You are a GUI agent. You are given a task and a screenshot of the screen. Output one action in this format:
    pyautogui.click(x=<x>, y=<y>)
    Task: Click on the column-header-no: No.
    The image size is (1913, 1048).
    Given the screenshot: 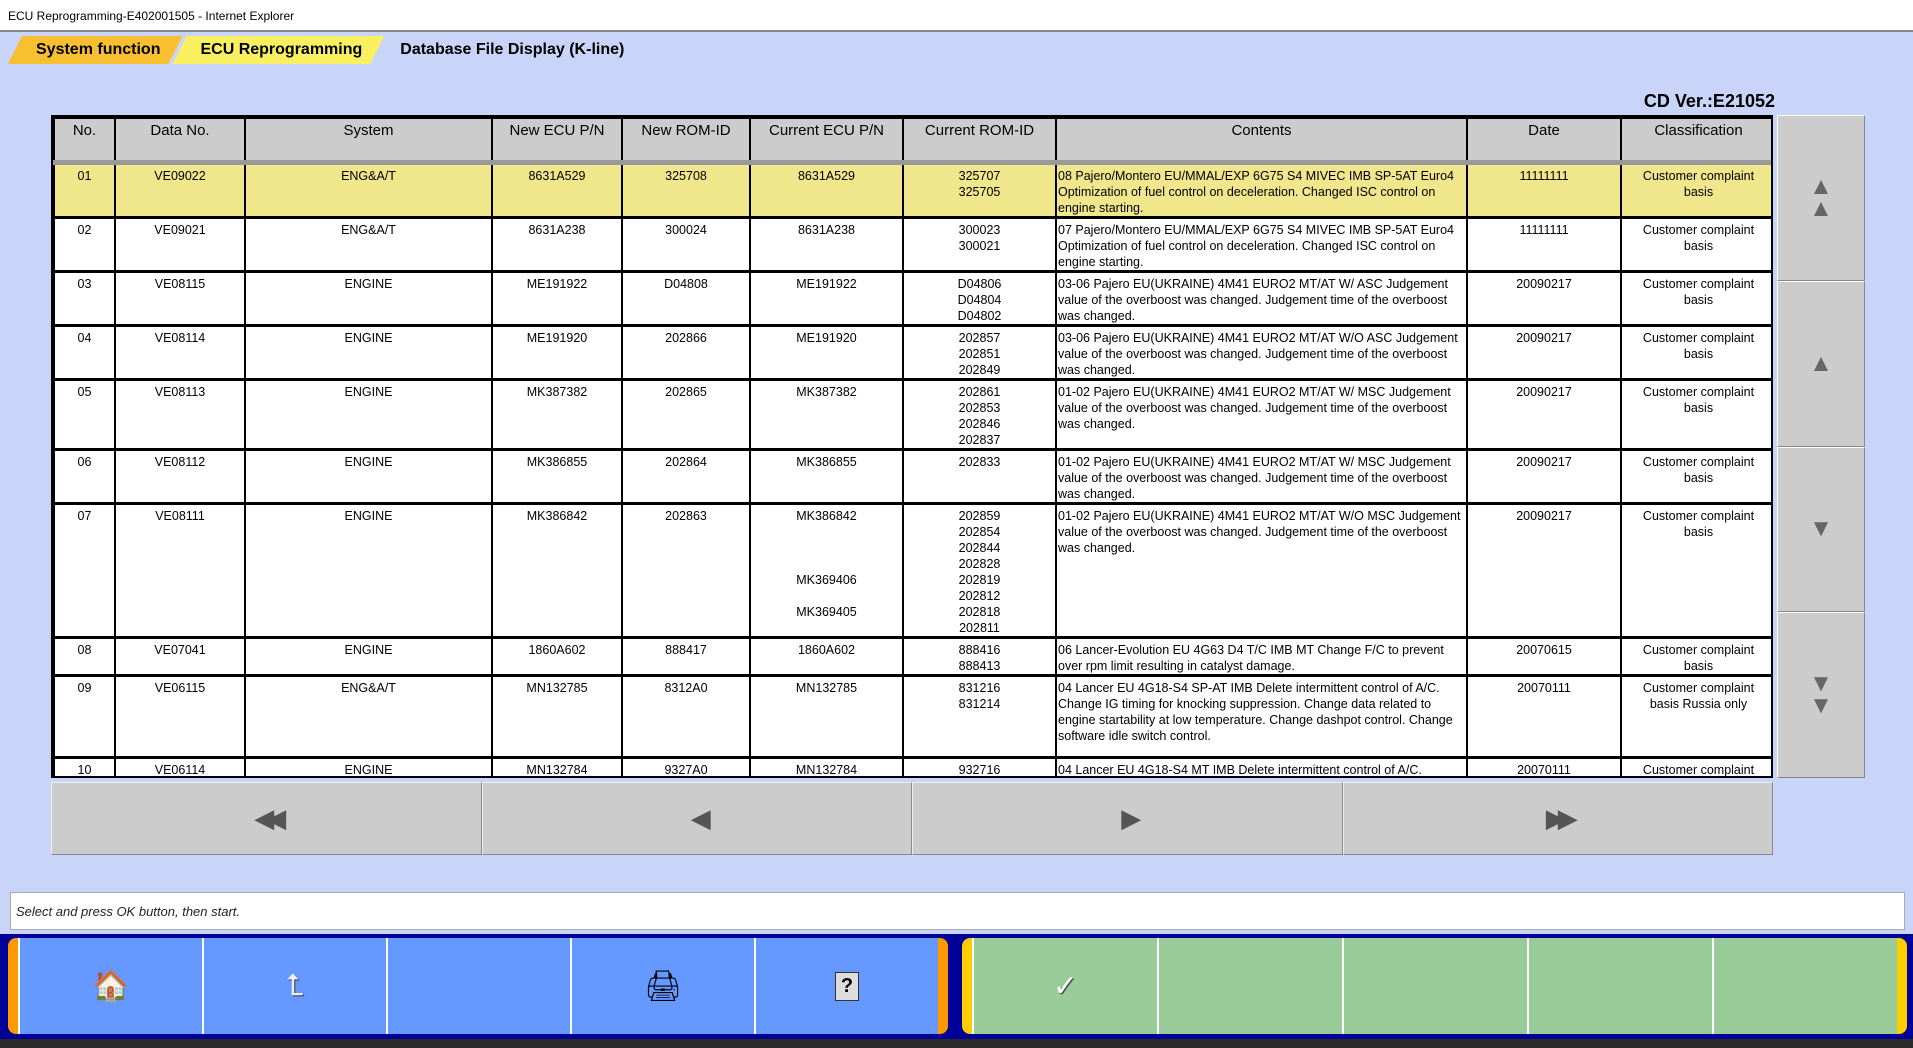 What is the action you would take?
    pyautogui.click(x=84, y=141)
    